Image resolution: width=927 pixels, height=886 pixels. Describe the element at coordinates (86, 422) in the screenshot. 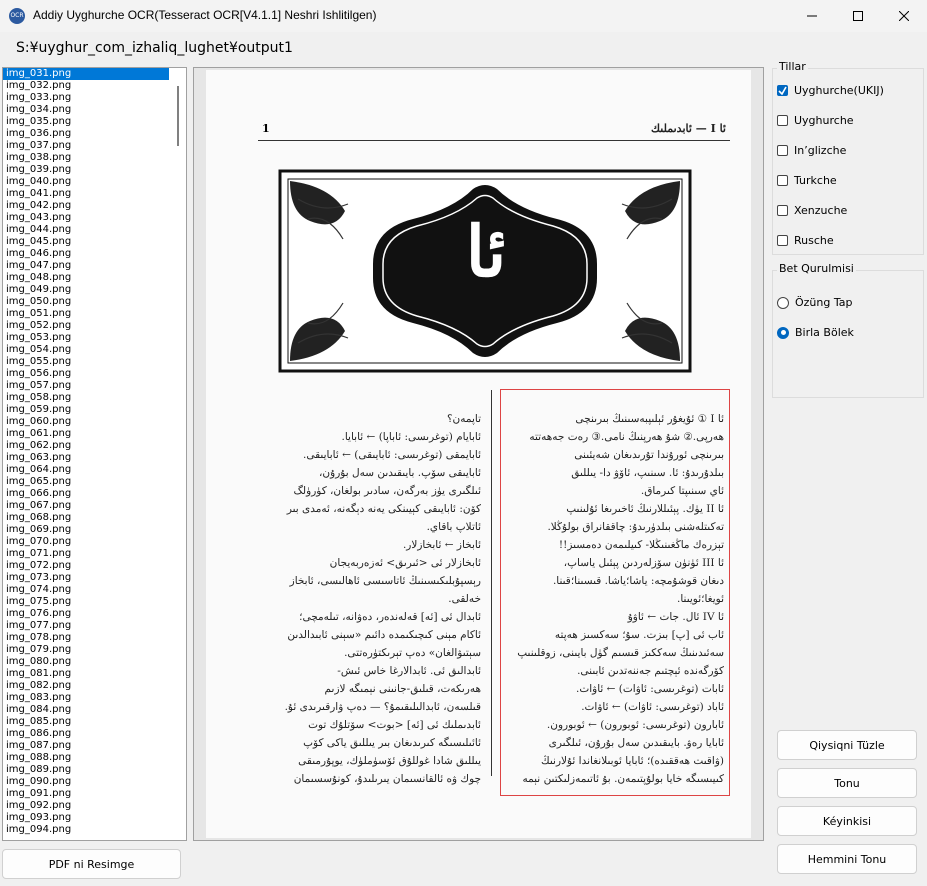

I see `file-list-item: img_060.png` at that location.